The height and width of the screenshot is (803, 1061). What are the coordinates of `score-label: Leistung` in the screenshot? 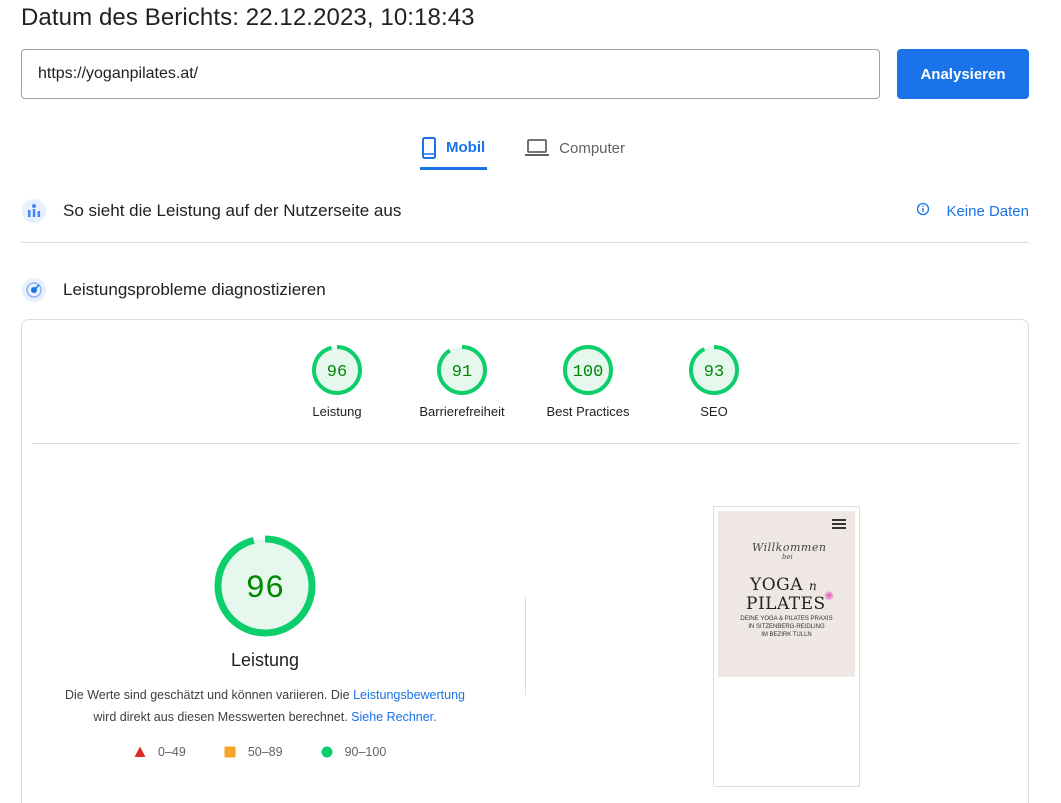 It's located at (337, 411).